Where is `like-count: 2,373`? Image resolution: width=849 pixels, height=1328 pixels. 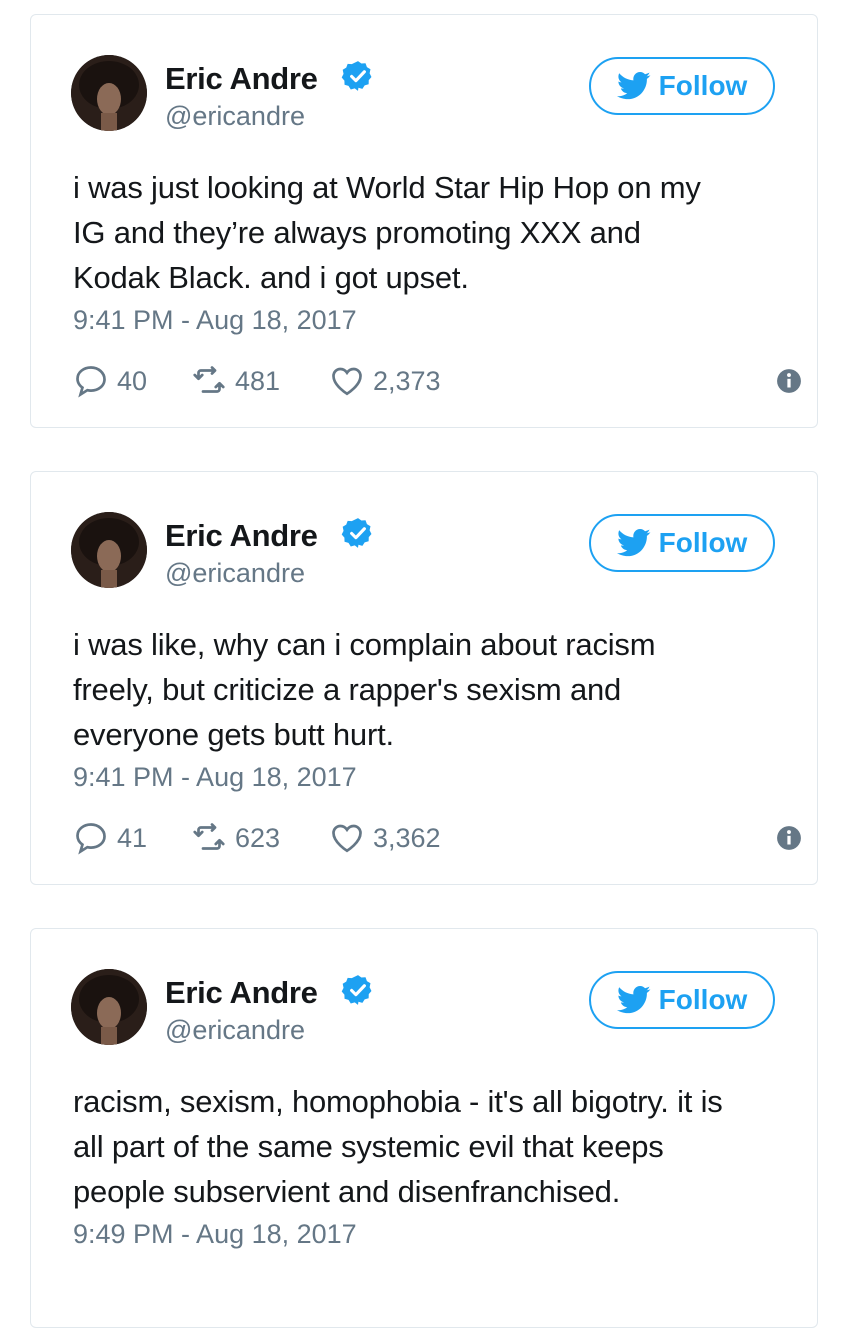 like-count: 2,373 is located at coordinates (407, 380).